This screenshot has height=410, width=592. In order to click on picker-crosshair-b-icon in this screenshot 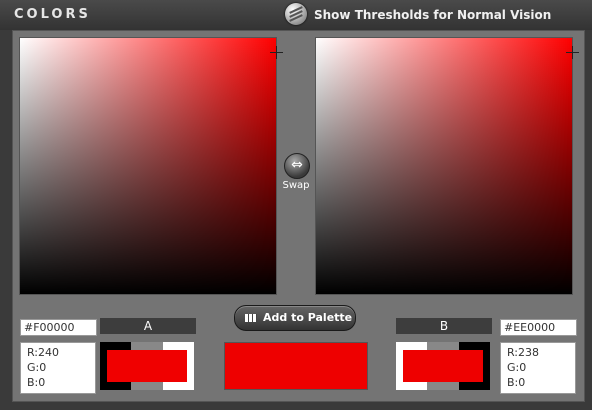, I will do `click(572, 52)`.